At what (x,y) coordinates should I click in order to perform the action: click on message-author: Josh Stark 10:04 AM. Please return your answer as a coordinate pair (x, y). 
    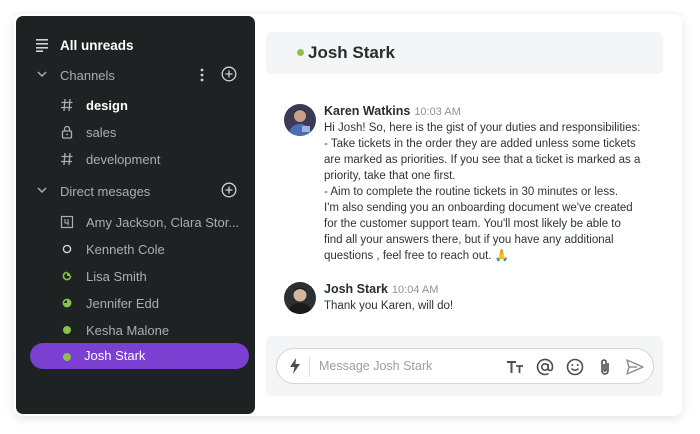
    Looking at the image, I should click on (381, 289).